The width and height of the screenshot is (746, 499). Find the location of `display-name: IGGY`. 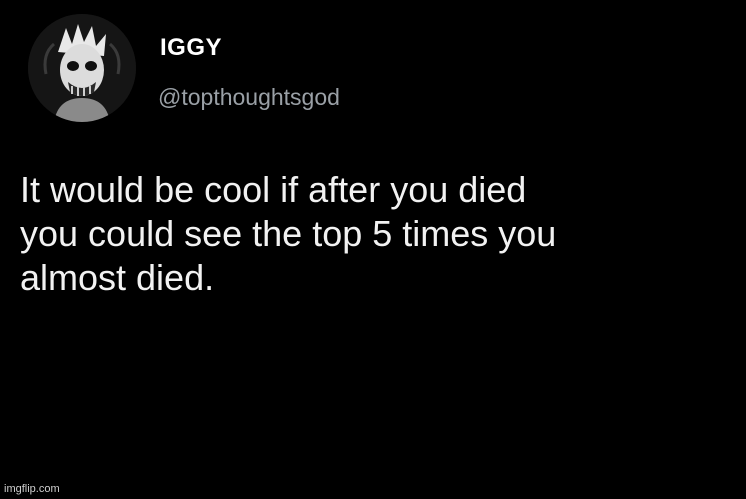

display-name: IGGY is located at coordinates (191, 48).